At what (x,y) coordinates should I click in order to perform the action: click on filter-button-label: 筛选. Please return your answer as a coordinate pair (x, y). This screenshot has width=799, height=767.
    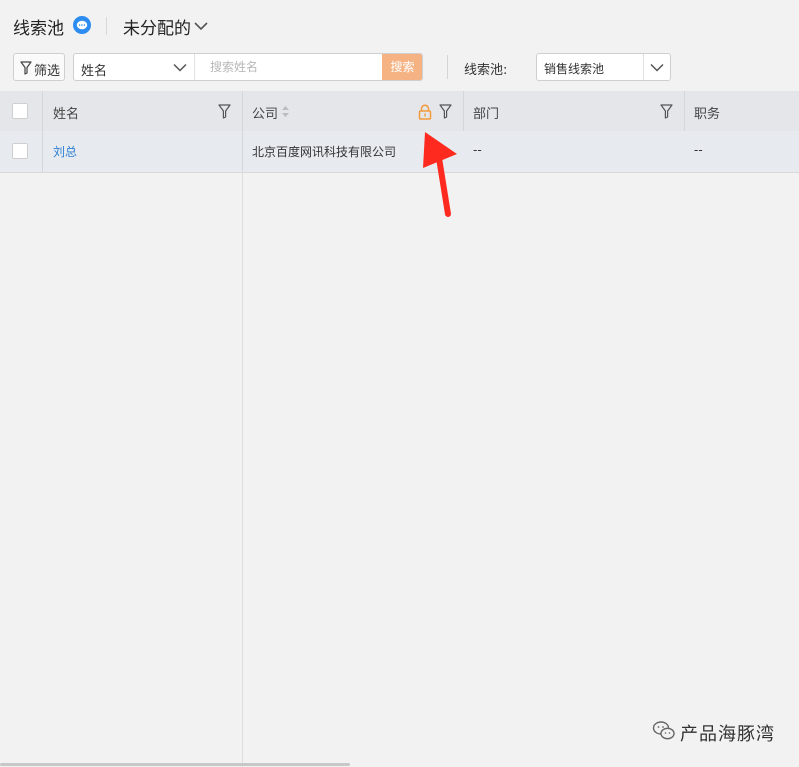
    Looking at the image, I should click on (47, 71).